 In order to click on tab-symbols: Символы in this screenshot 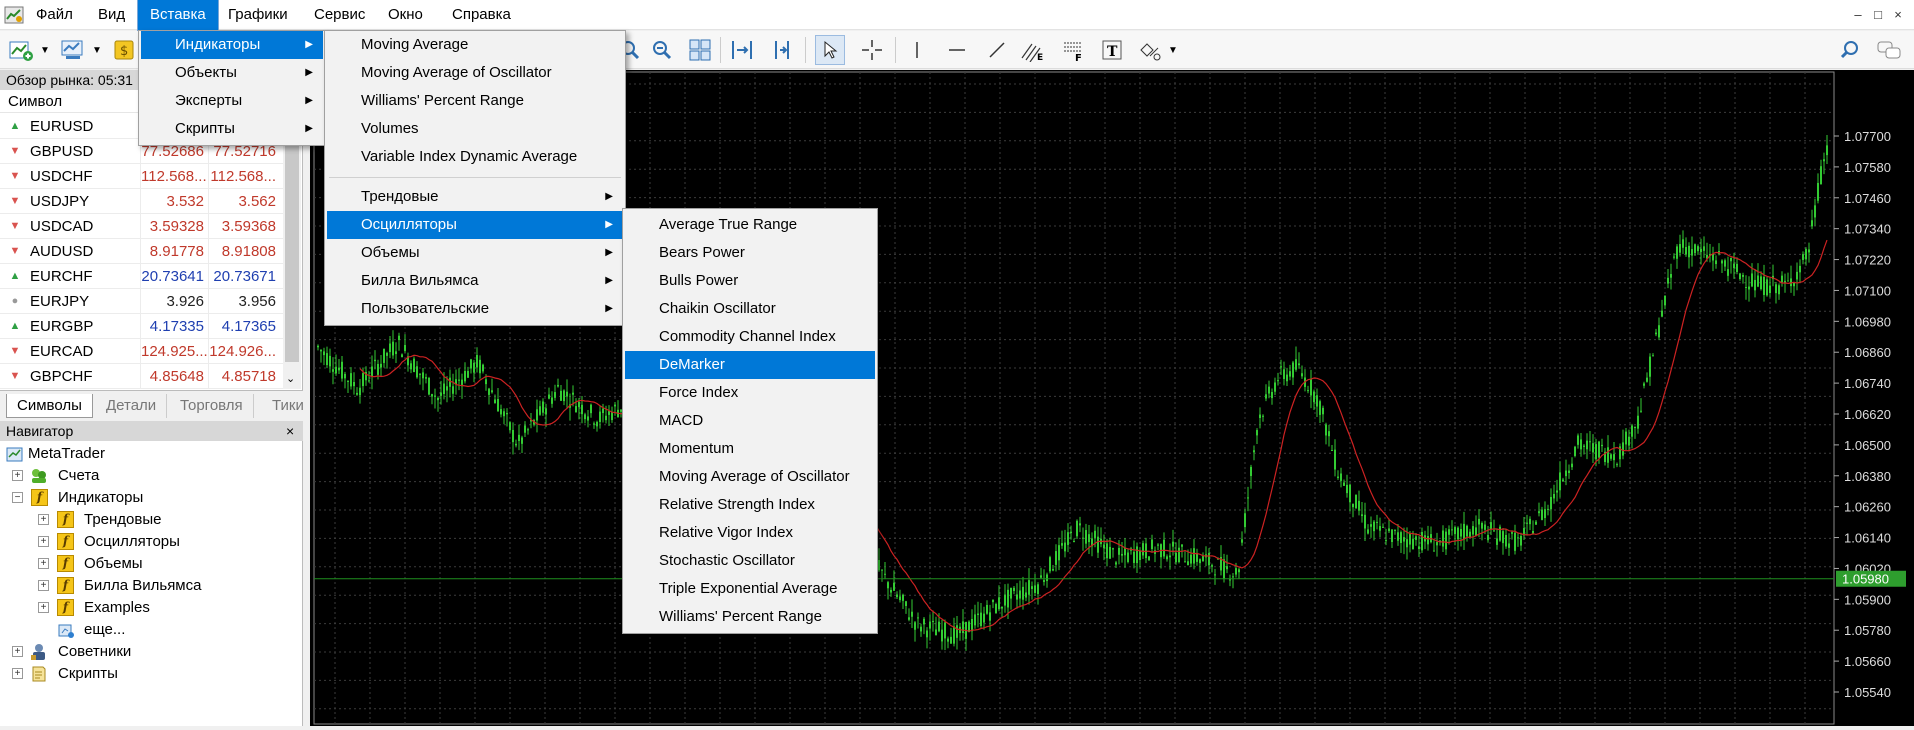, I will do `click(49, 406)`.